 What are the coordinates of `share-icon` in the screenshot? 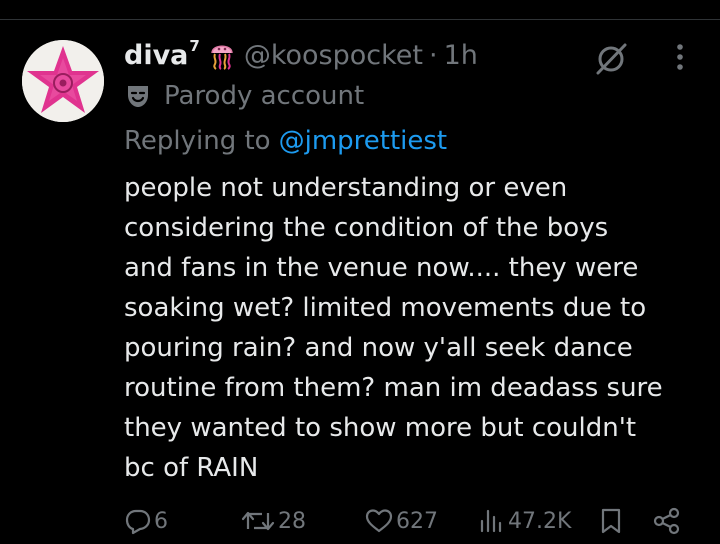 It's located at (666, 521).